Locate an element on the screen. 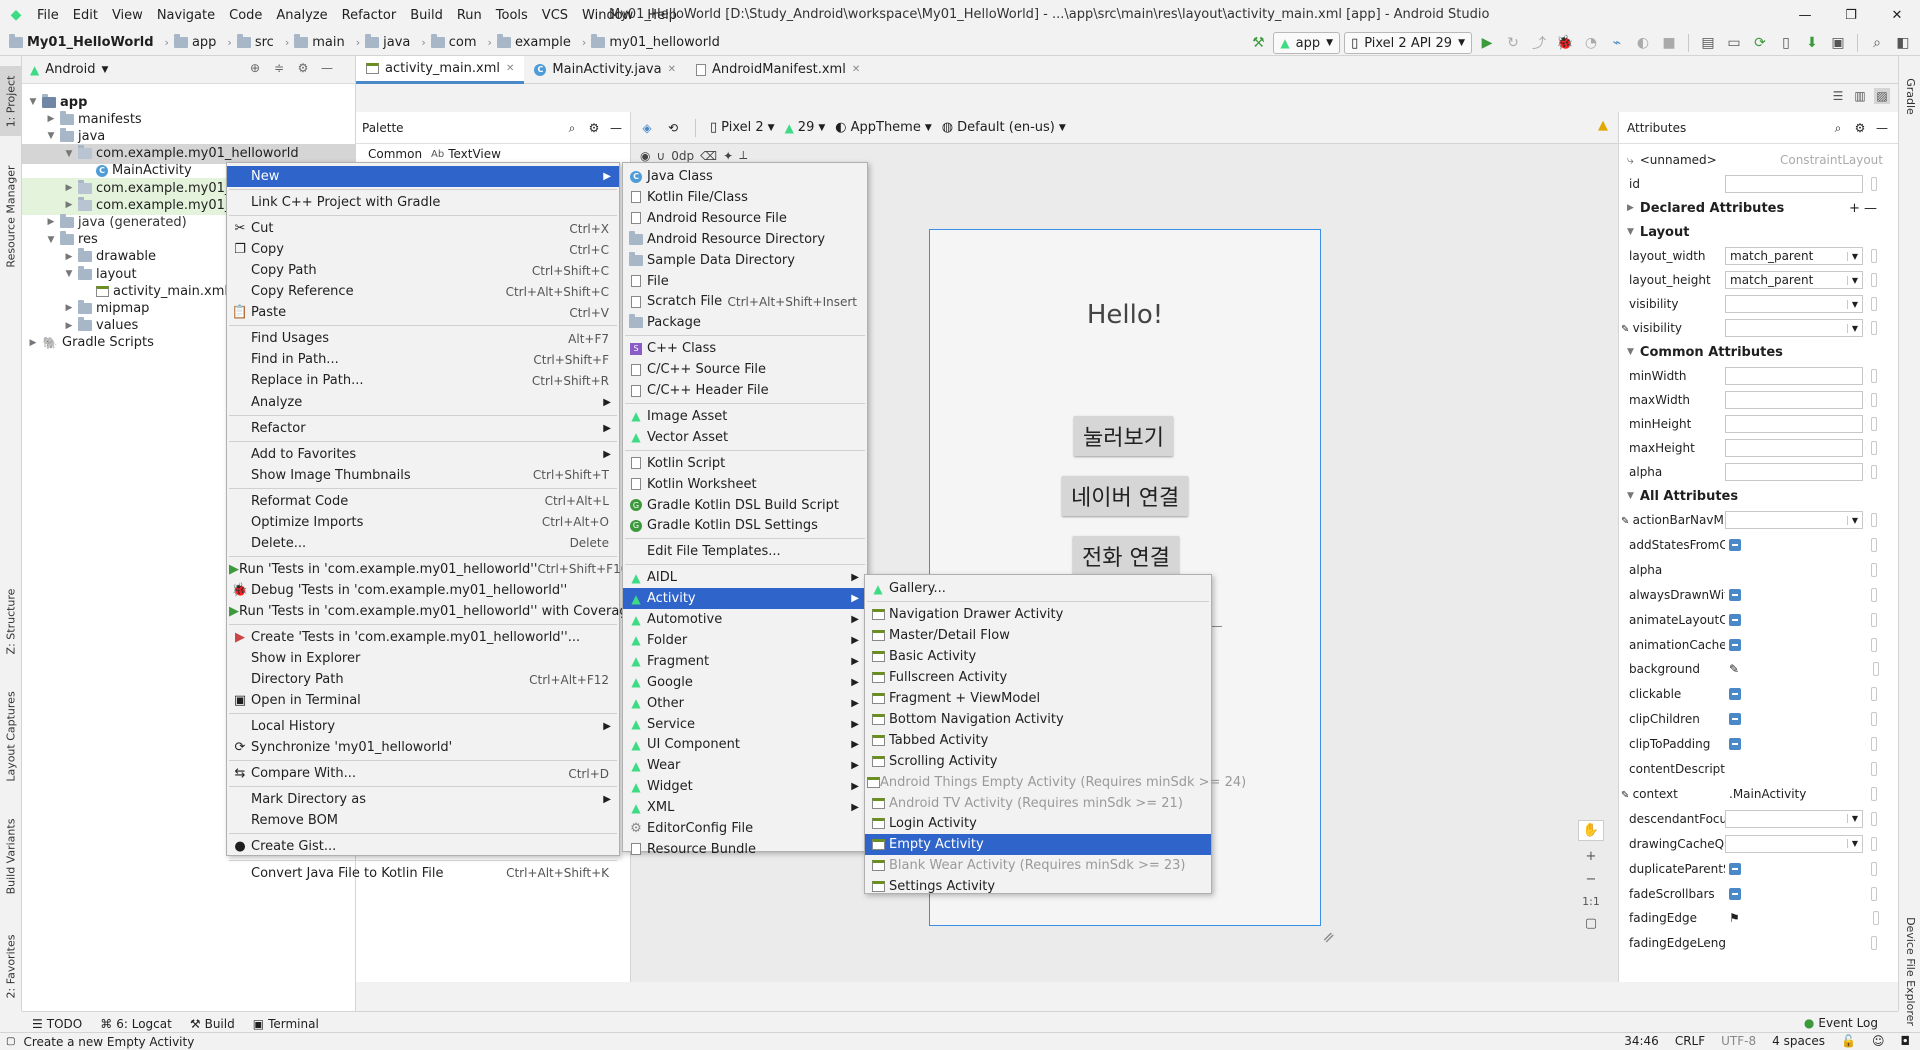 This screenshot has height=1050, width=1920. tool-tab-gradle: Gradle is located at coordinates (1909, 96).